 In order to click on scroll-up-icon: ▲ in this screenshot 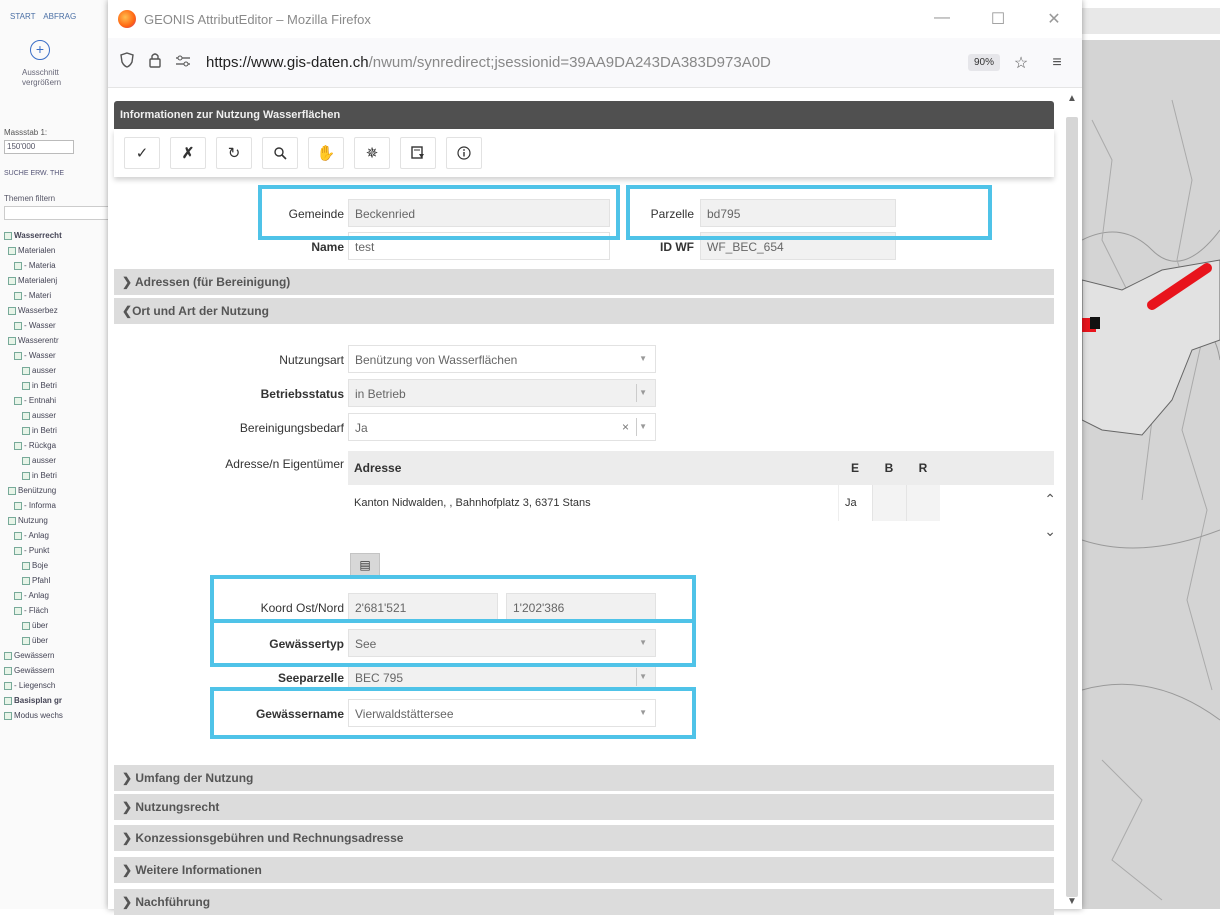, I will do `click(1072, 98)`.